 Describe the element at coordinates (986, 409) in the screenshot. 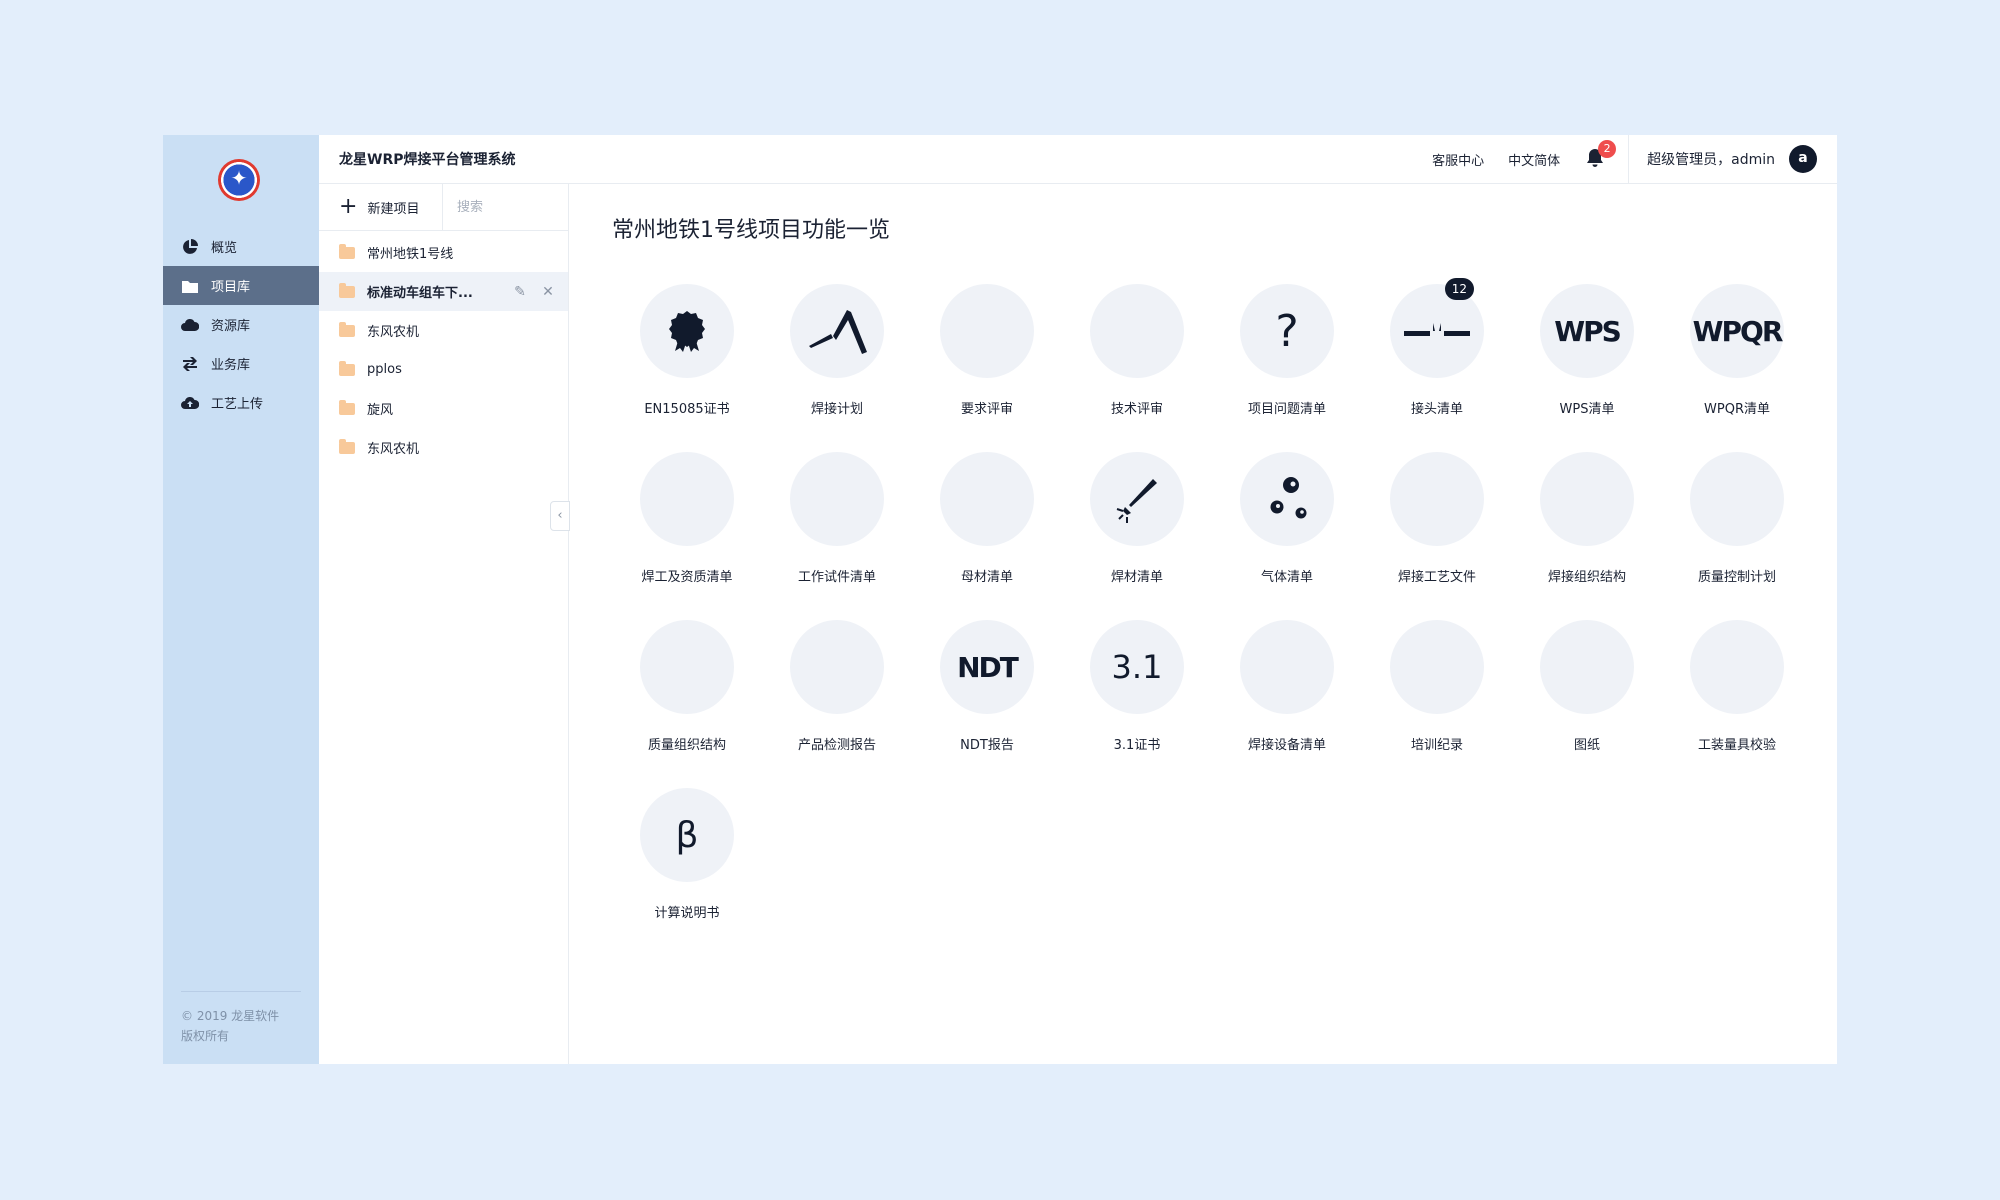

I see `tile-label: 要求评审` at that location.